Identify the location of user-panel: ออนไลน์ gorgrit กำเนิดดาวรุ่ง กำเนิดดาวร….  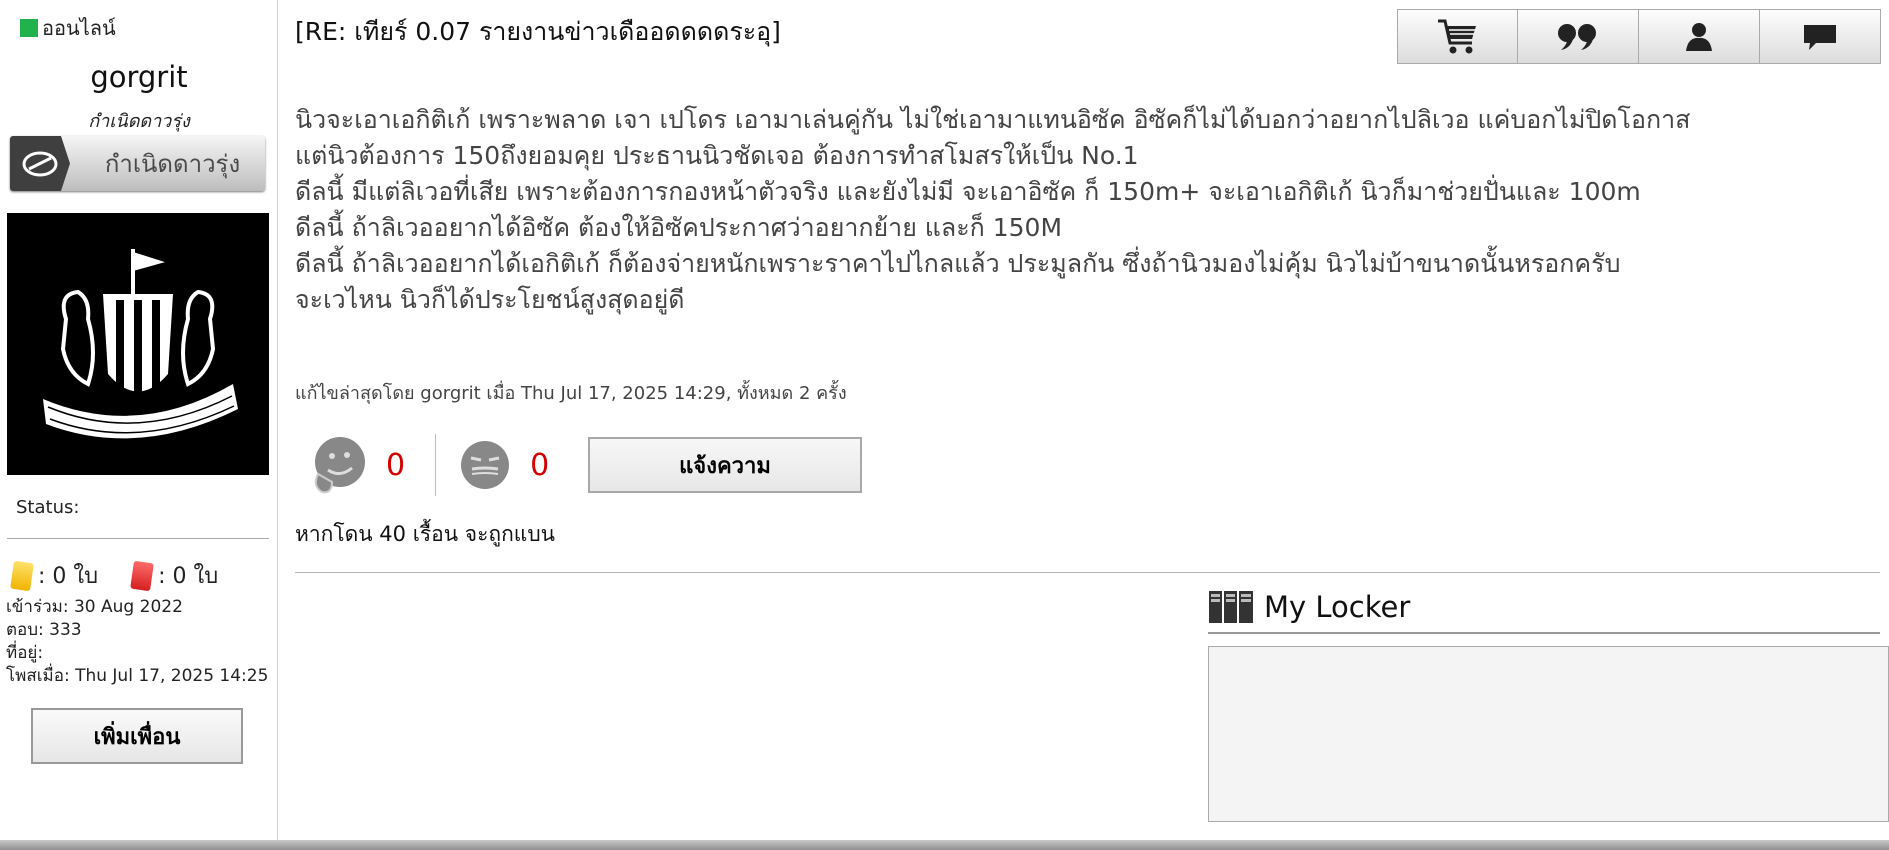
(139, 420).